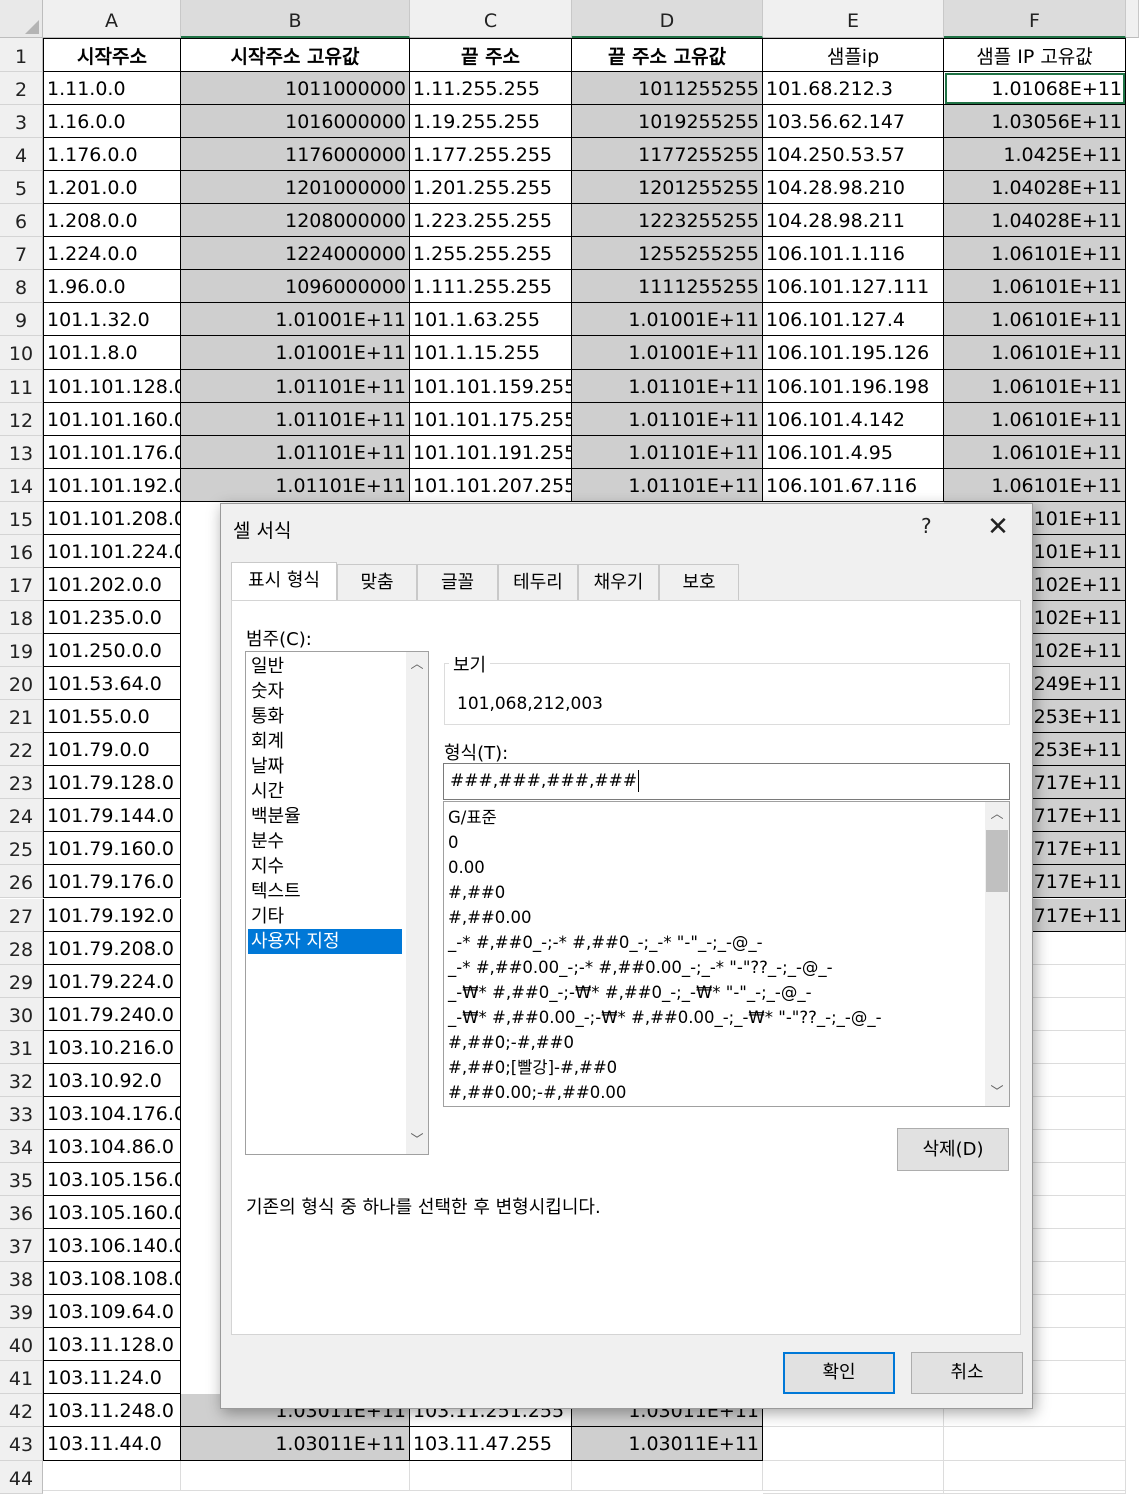  Describe the element at coordinates (21, 287) in the screenshot. I see `row-header-8: 8` at that location.